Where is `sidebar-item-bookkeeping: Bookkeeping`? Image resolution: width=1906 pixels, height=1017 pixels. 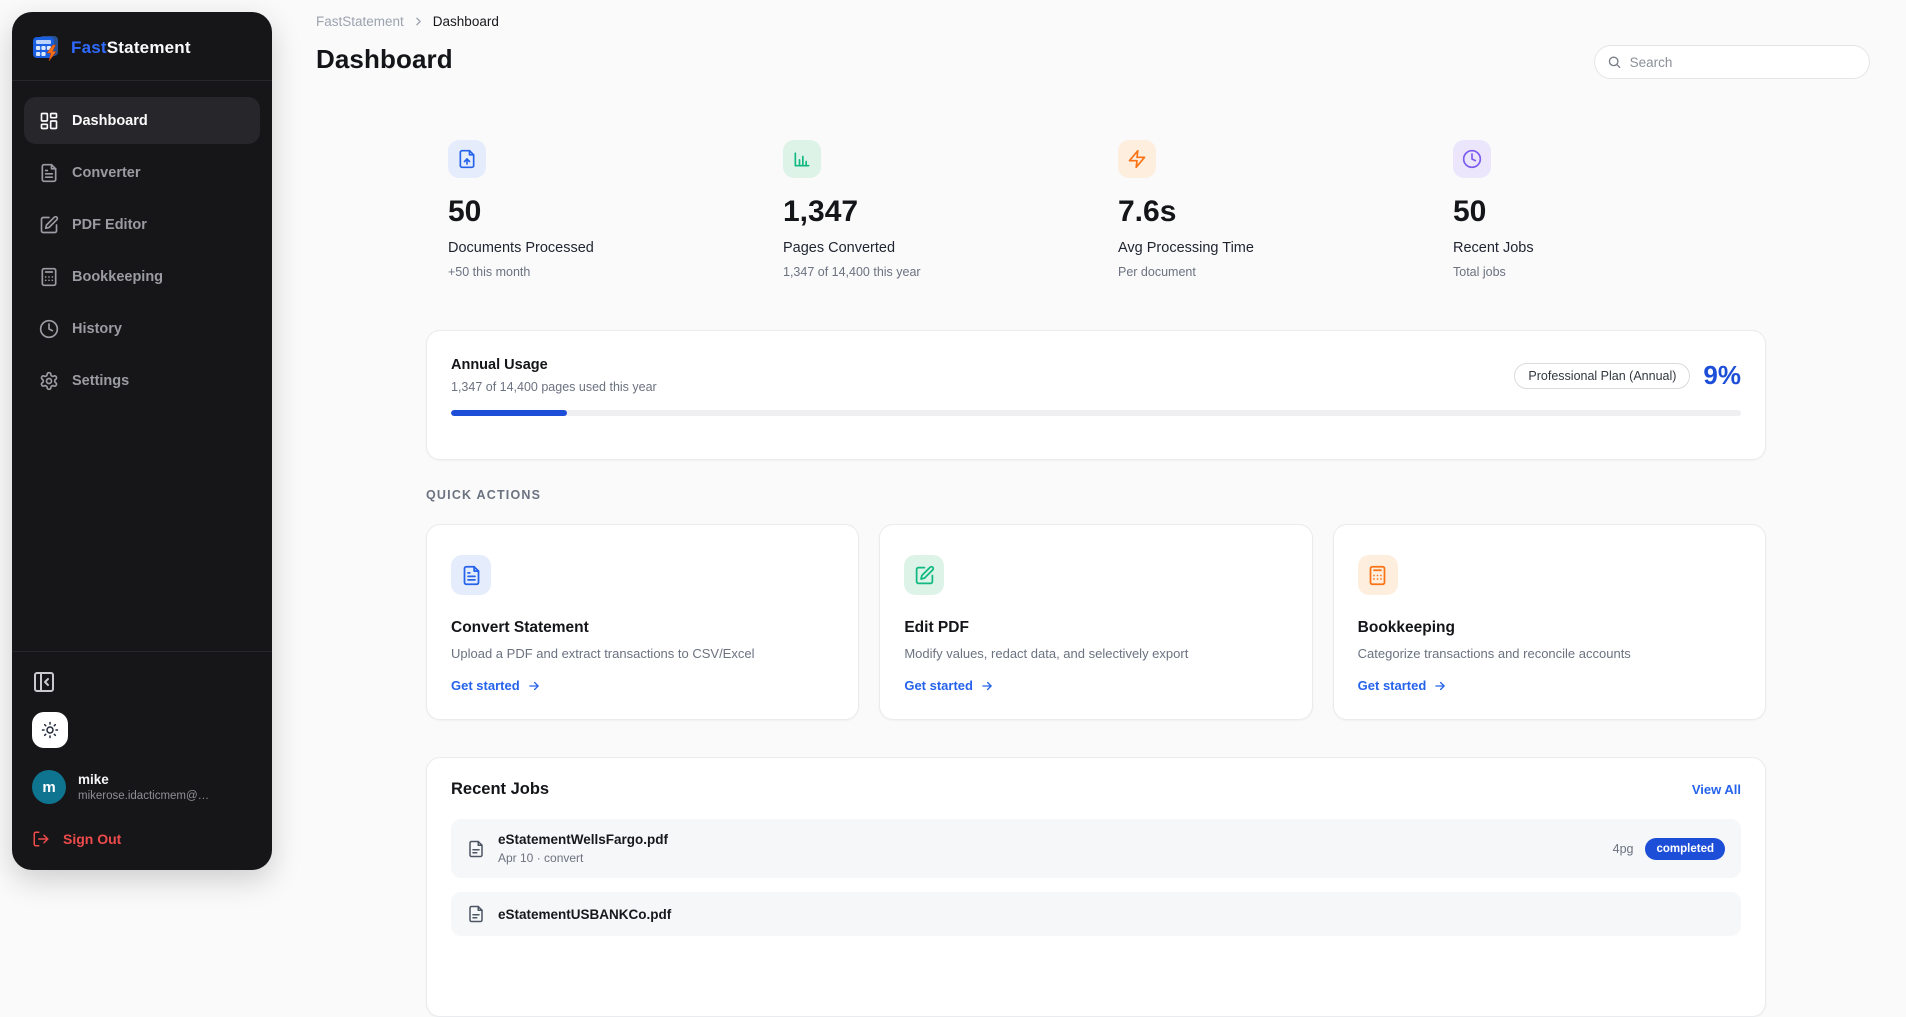 sidebar-item-bookkeeping: Bookkeeping is located at coordinates (142, 276).